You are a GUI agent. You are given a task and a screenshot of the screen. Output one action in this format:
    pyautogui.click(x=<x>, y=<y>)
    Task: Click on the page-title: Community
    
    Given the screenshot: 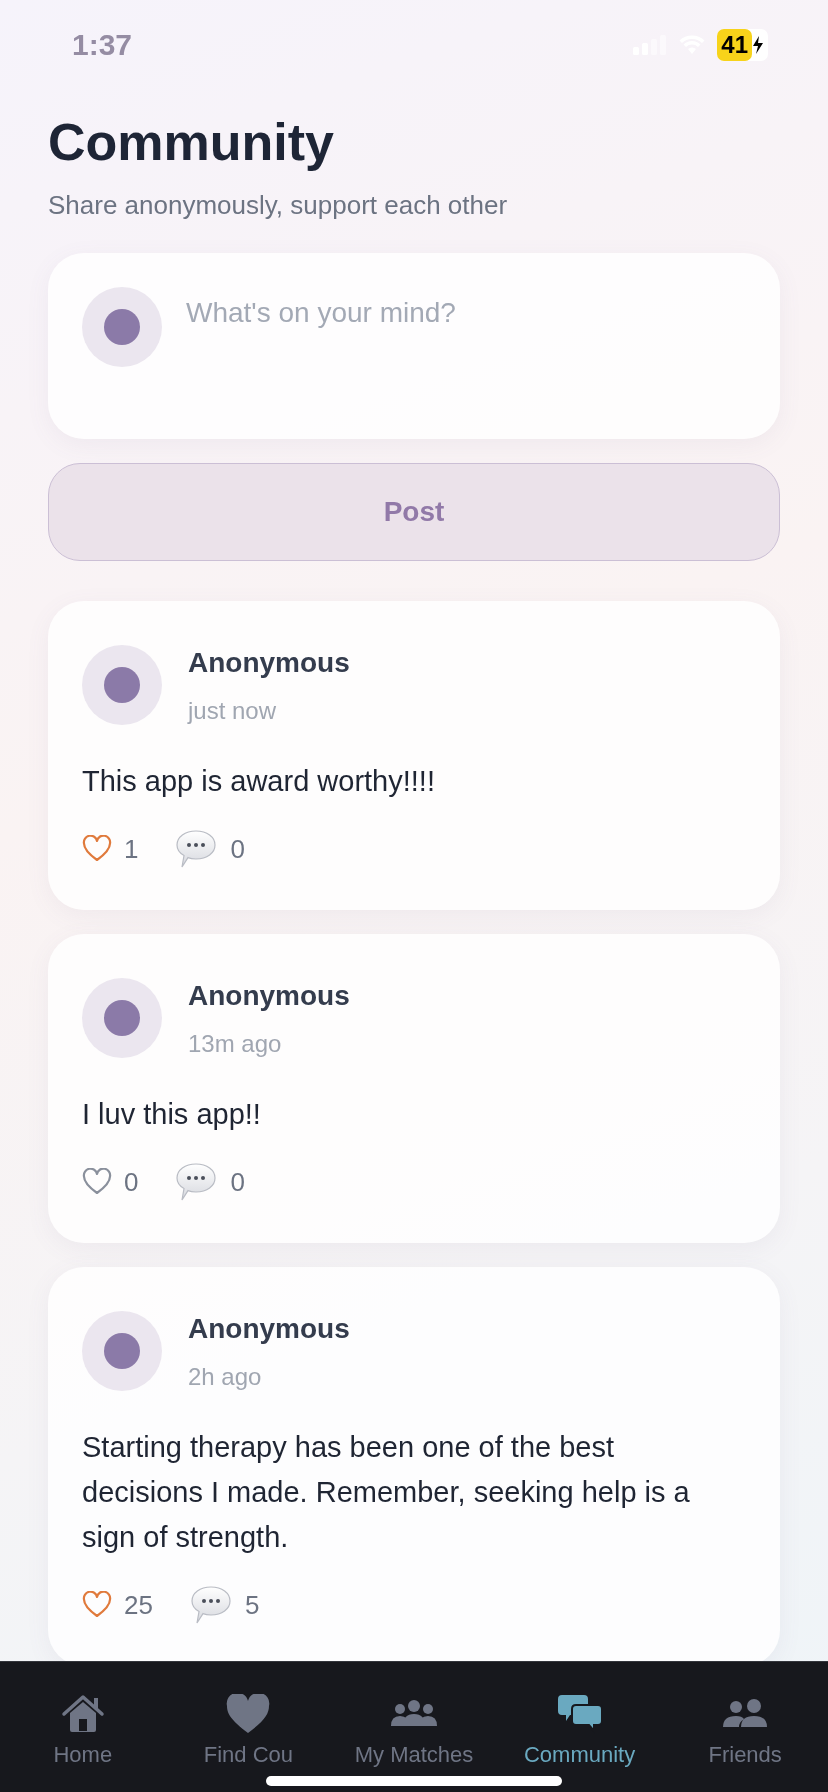 What is the action you would take?
    pyautogui.click(x=191, y=142)
    